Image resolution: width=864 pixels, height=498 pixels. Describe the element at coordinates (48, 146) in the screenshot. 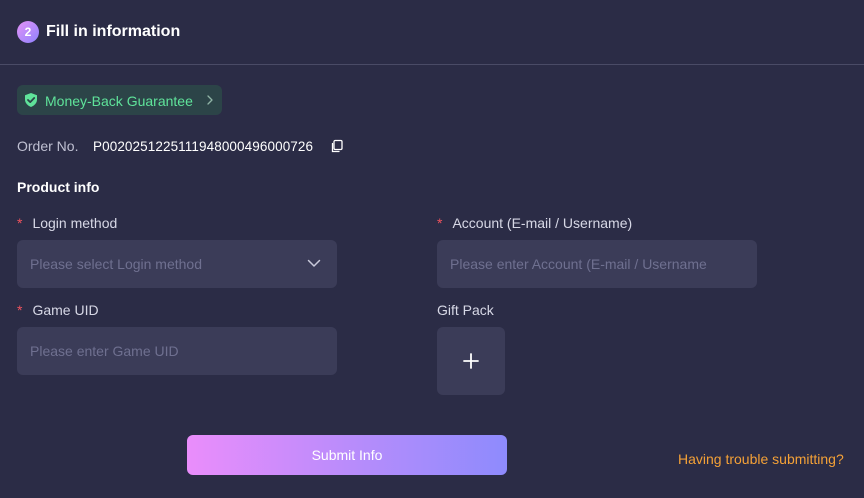

I see `order-number-label: Order No.` at that location.